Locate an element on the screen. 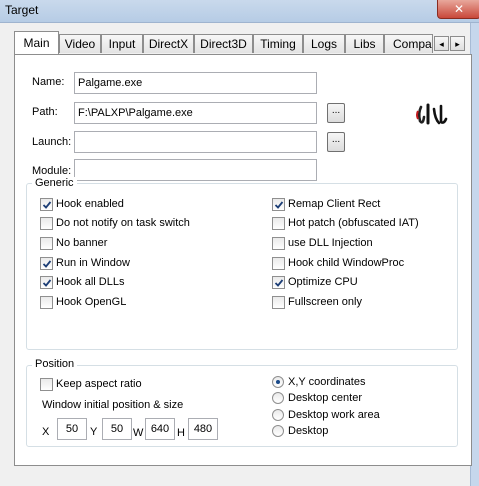 This screenshot has width=479, height=486. path-label: Path: is located at coordinates (45, 112).